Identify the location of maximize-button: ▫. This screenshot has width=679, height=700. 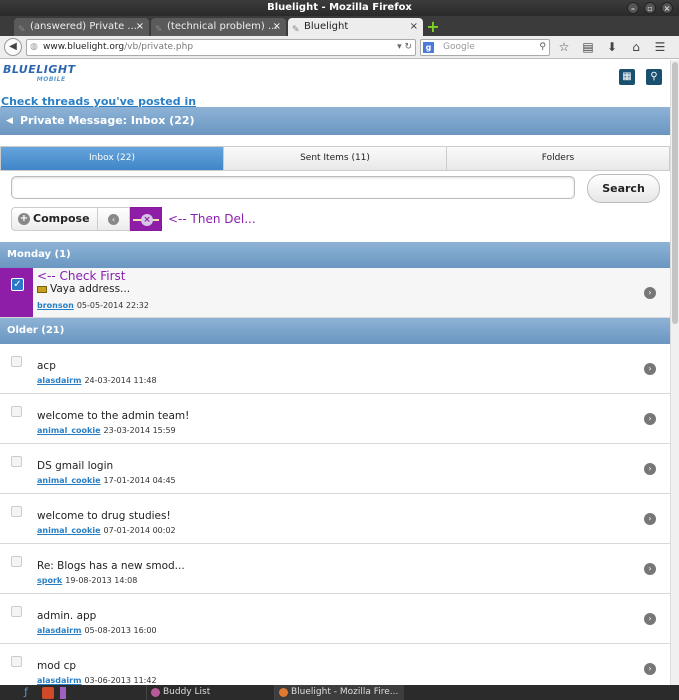
(650, 8).